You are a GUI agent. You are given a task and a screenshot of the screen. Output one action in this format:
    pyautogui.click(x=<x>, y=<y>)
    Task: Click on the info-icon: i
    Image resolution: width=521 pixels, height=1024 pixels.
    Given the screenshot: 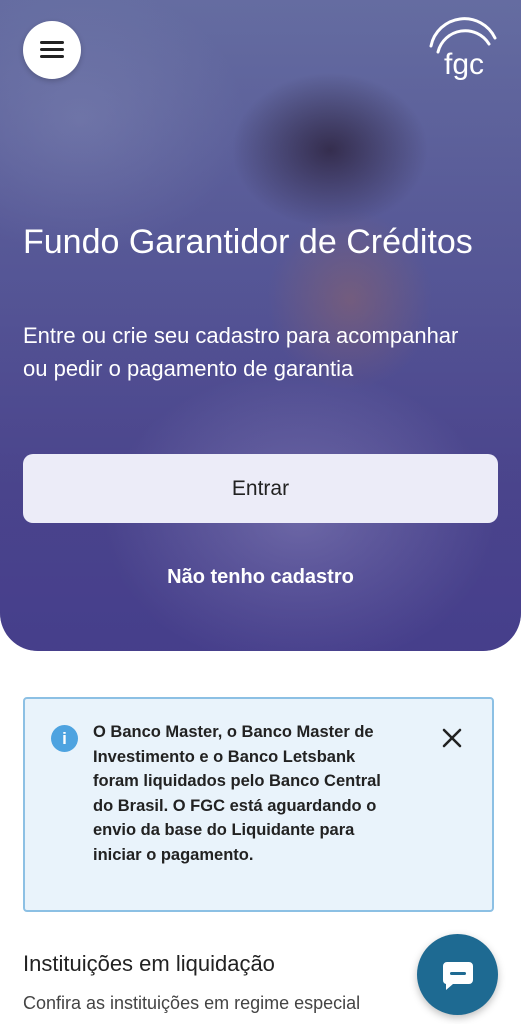 What is the action you would take?
    pyautogui.click(x=64, y=738)
    